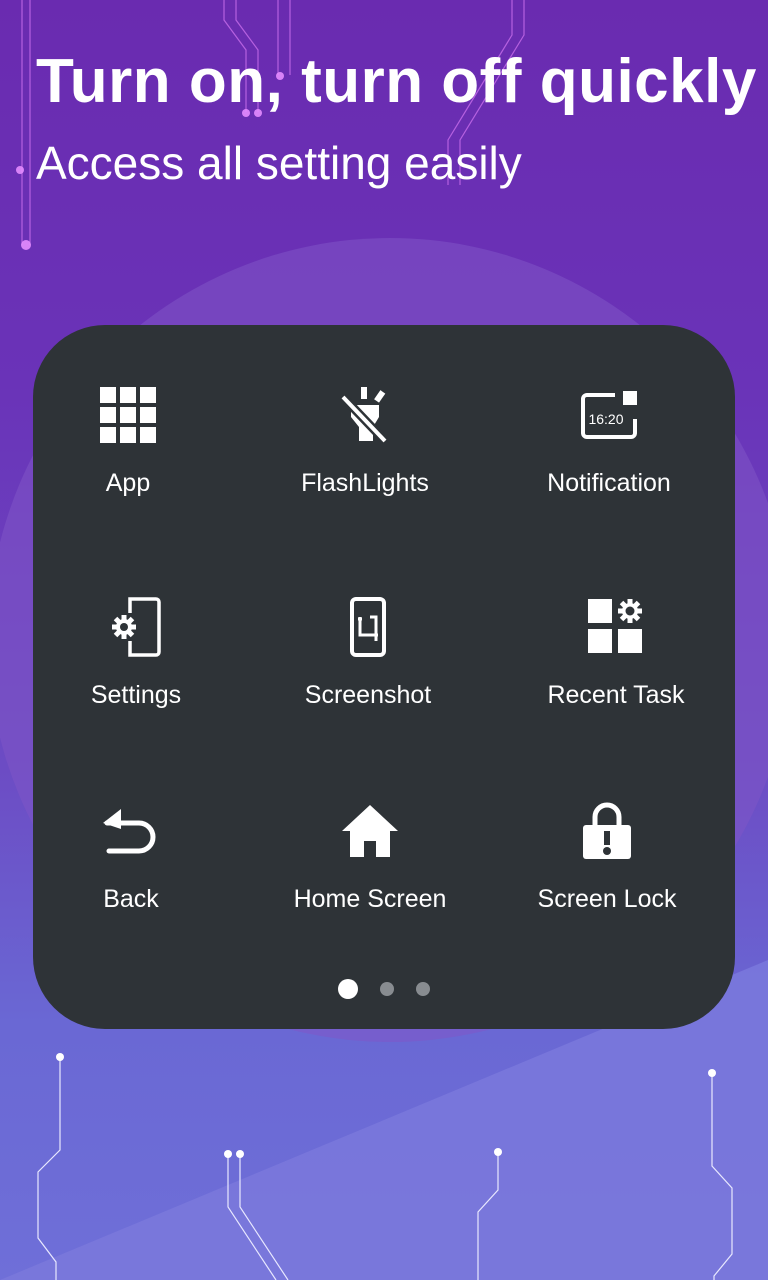 The image size is (768, 1280). What do you see at coordinates (128, 415) in the screenshot?
I see `app-grid-icon` at bounding box center [128, 415].